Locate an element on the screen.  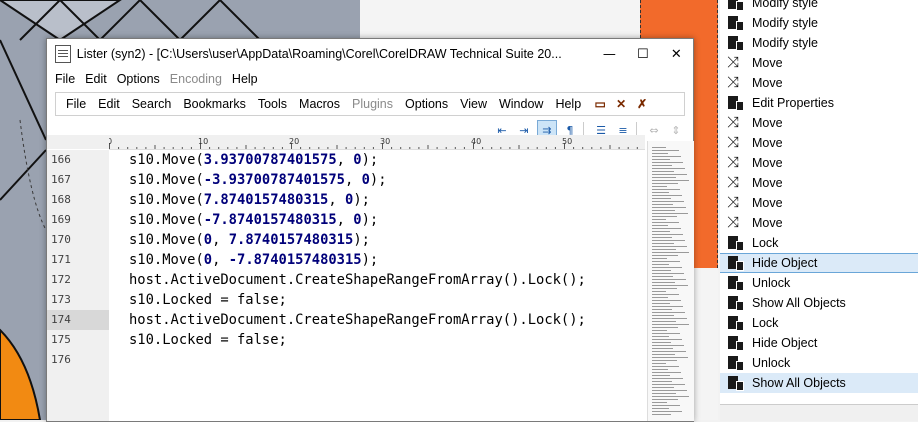
line-number: 167 is located at coordinates (61, 179).